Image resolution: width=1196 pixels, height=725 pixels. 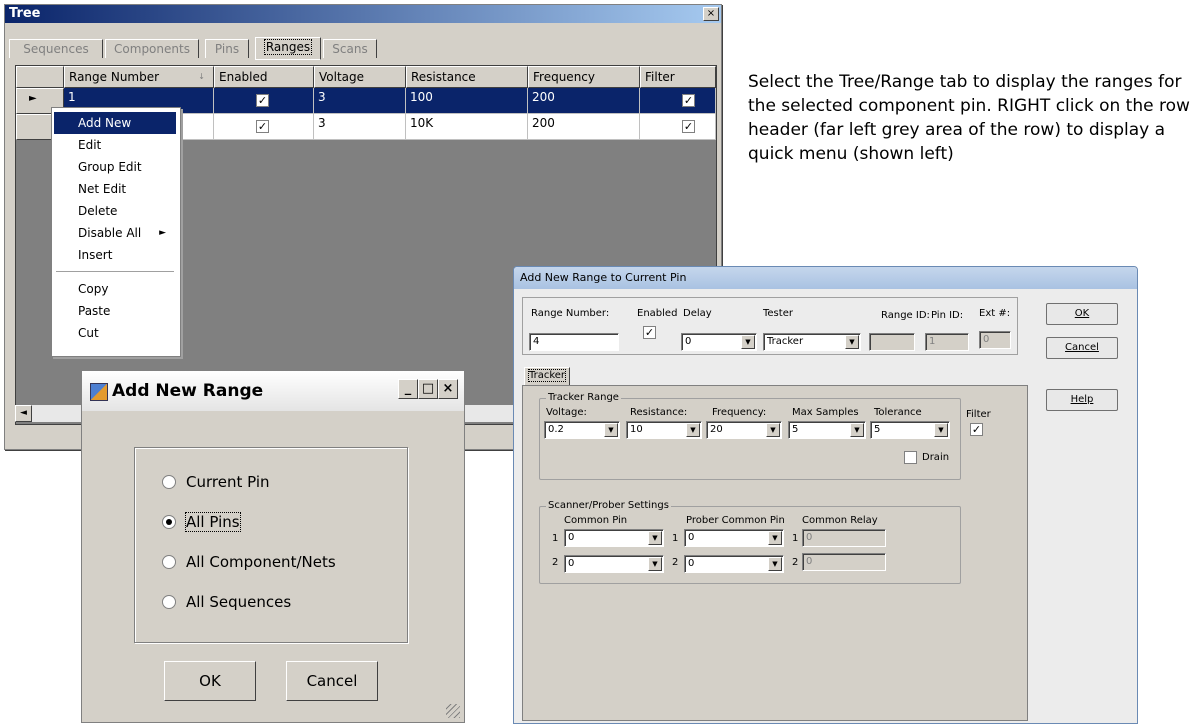 What do you see at coordinates (56, 48) in the screenshot?
I see `tab-sequences: Sequences` at bounding box center [56, 48].